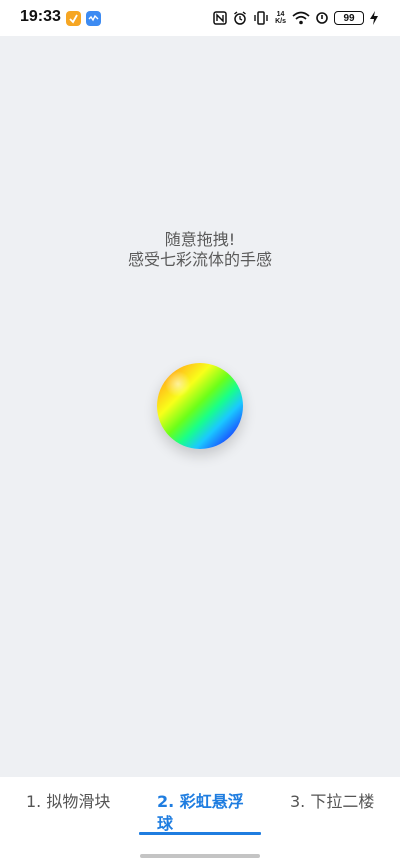 The width and height of the screenshot is (400, 865). I want to click on app-blue-icon, so click(93, 18).